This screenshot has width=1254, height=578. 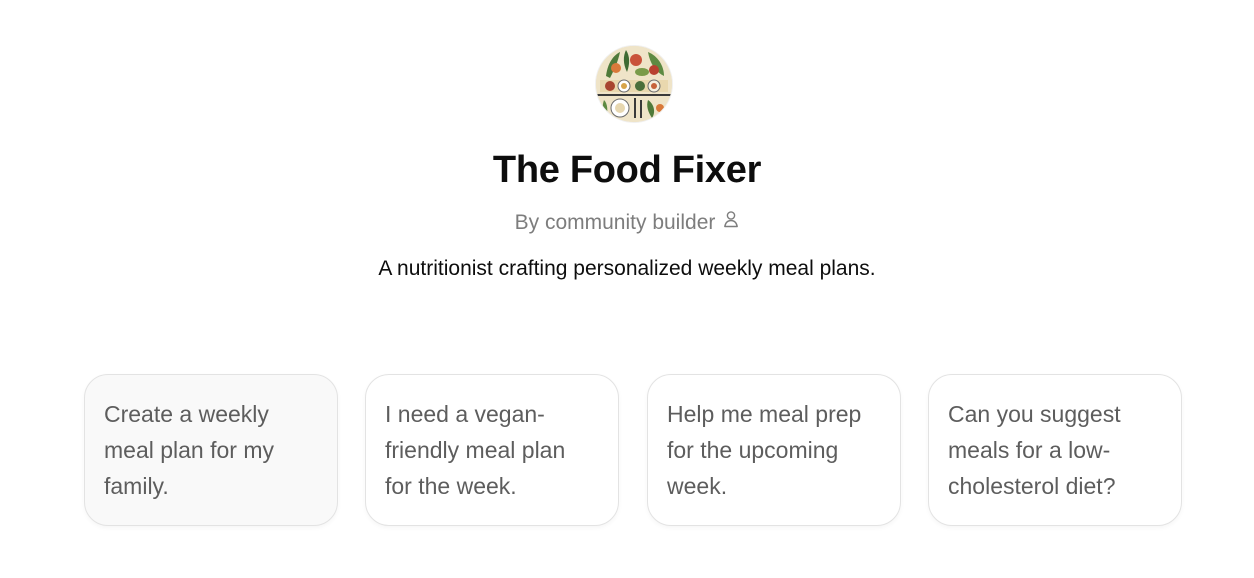 I want to click on person-icon, so click(x=731, y=222).